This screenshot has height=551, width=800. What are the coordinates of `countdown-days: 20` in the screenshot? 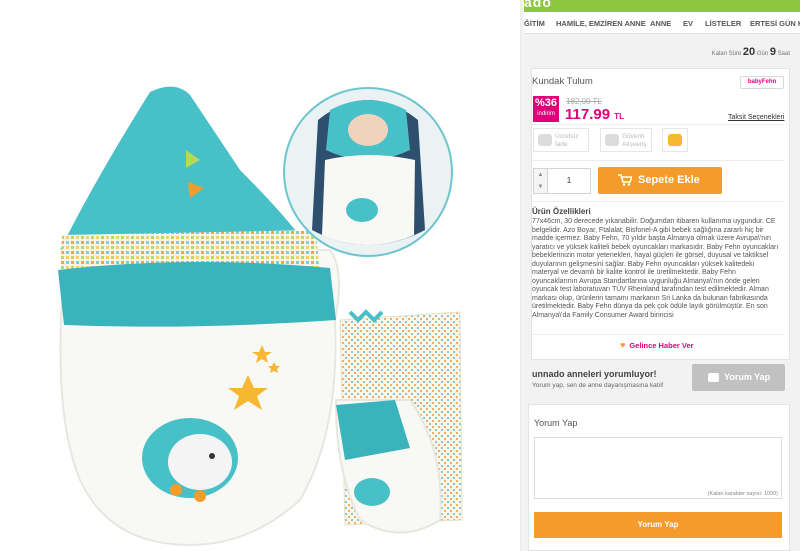 It's located at (749, 52).